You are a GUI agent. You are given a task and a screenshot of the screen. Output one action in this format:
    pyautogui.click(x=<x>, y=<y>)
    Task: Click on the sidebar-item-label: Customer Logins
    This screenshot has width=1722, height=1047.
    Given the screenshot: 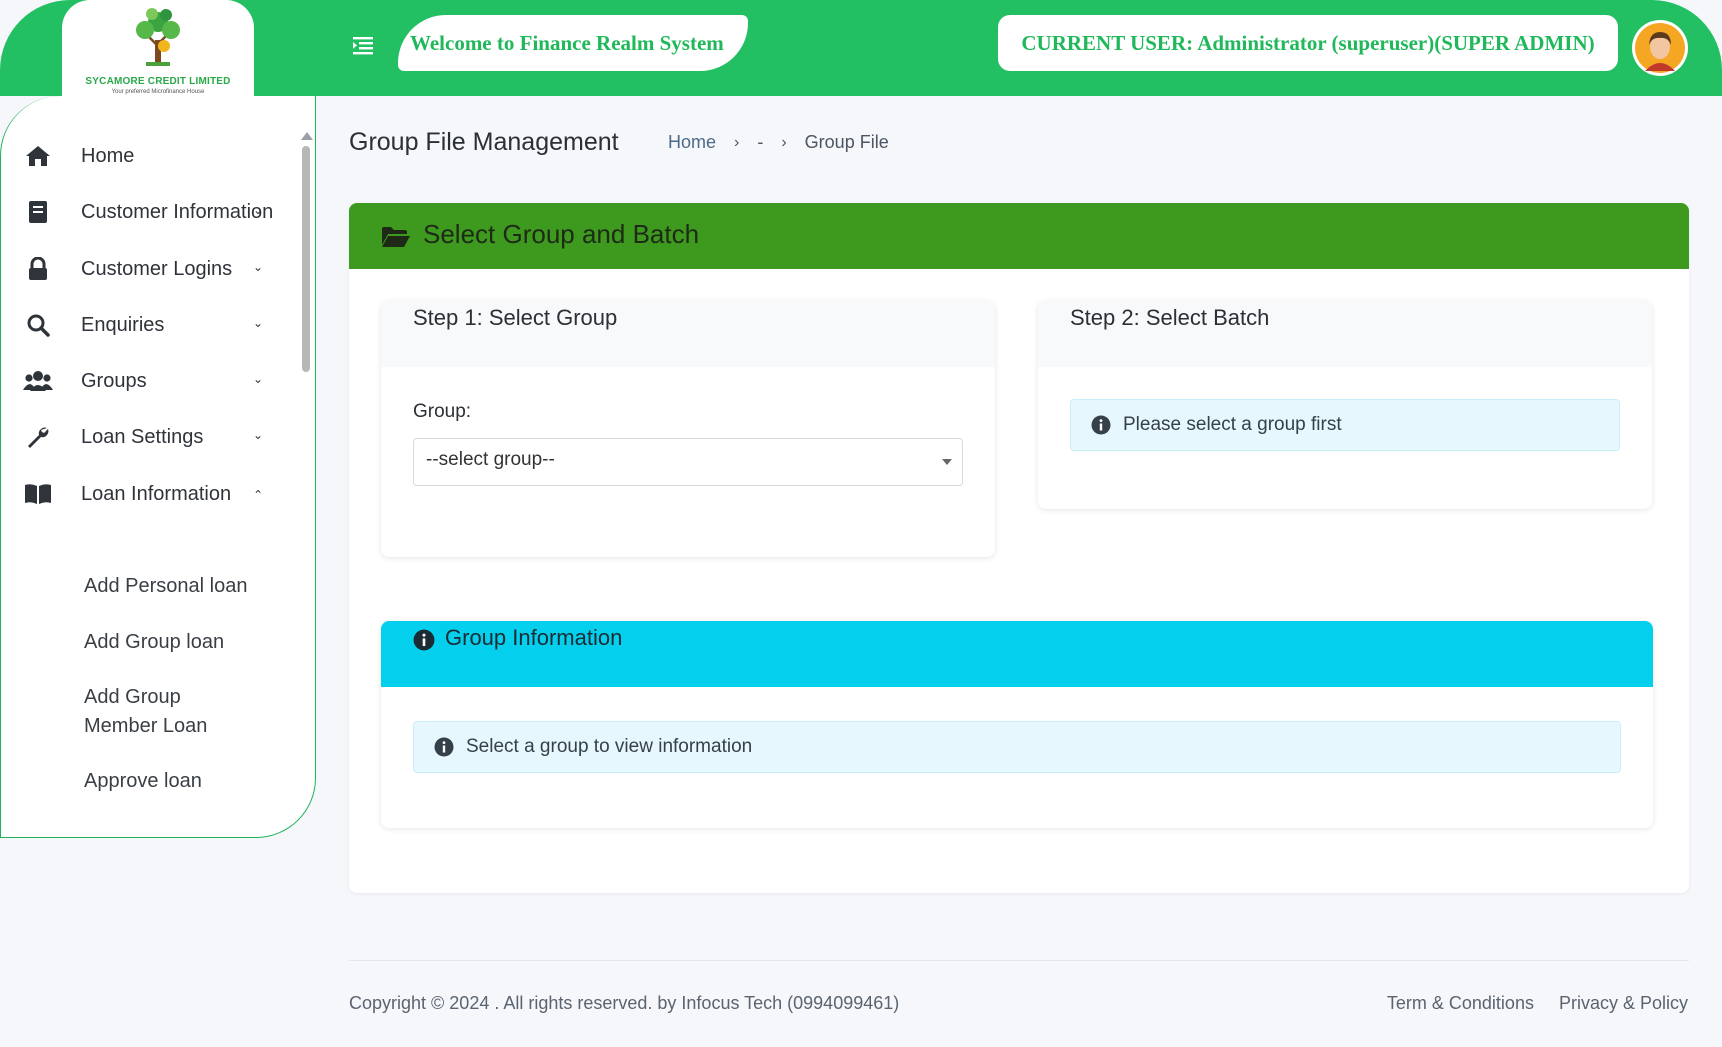 What is the action you would take?
    pyautogui.click(x=157, y=268)
    